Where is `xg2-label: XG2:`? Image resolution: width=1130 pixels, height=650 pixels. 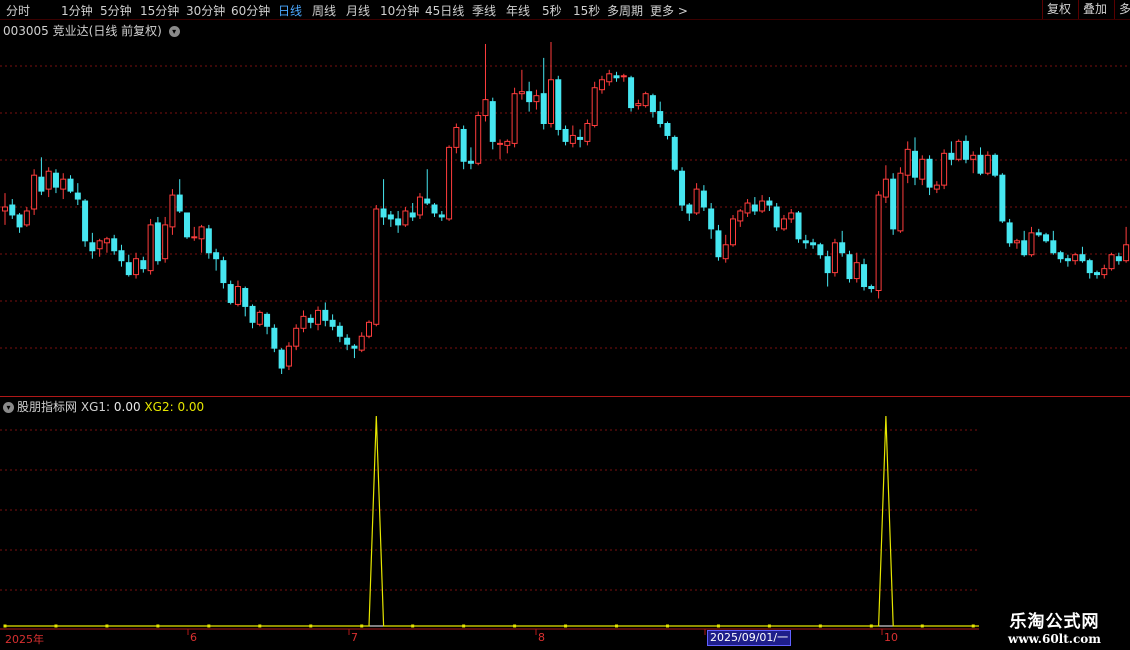
xg2-label: XG2: is located at coordinates (159, 407).